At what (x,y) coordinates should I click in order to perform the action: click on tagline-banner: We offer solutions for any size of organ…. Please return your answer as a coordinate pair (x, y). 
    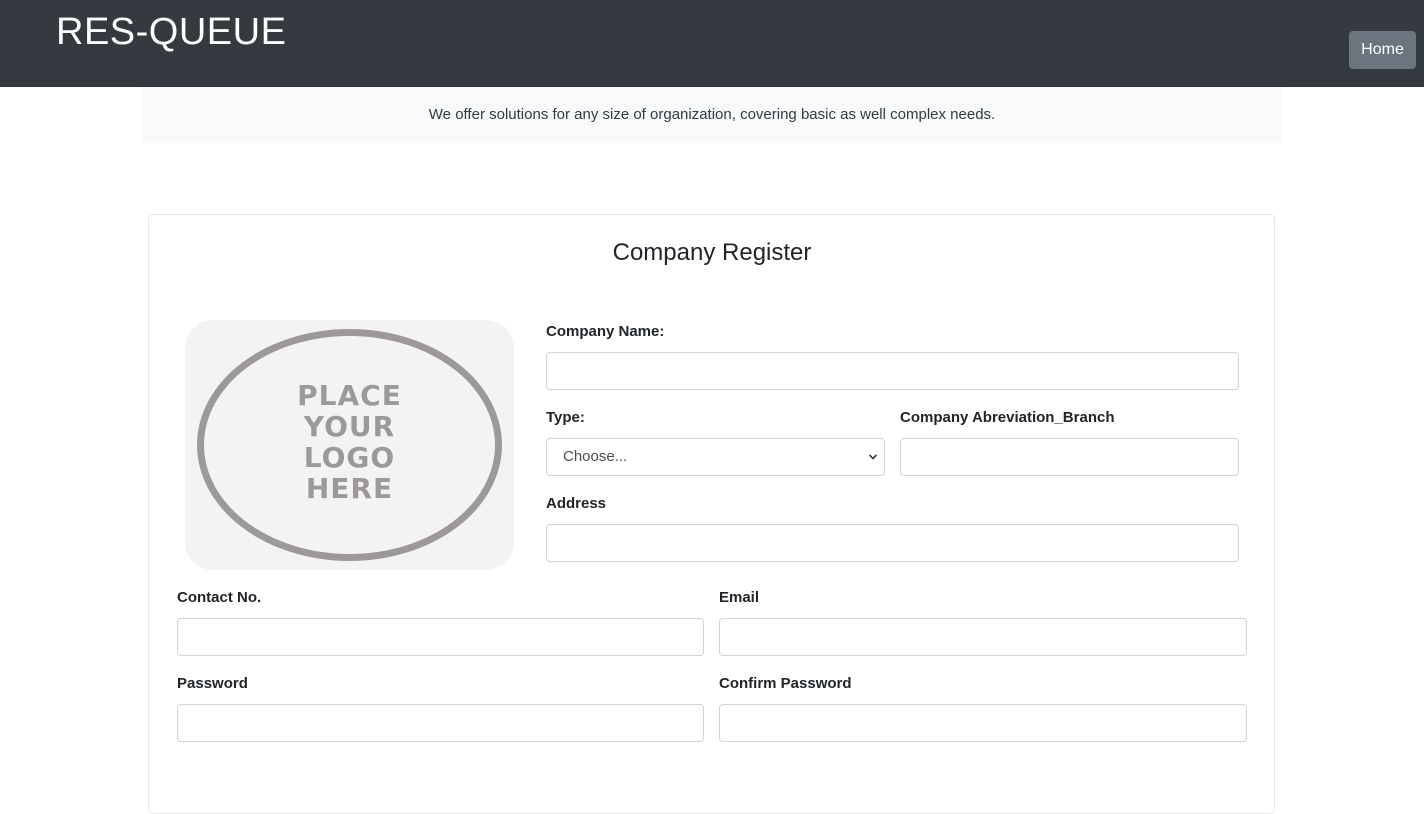
    Looking at the image, I should click on (712, 115).